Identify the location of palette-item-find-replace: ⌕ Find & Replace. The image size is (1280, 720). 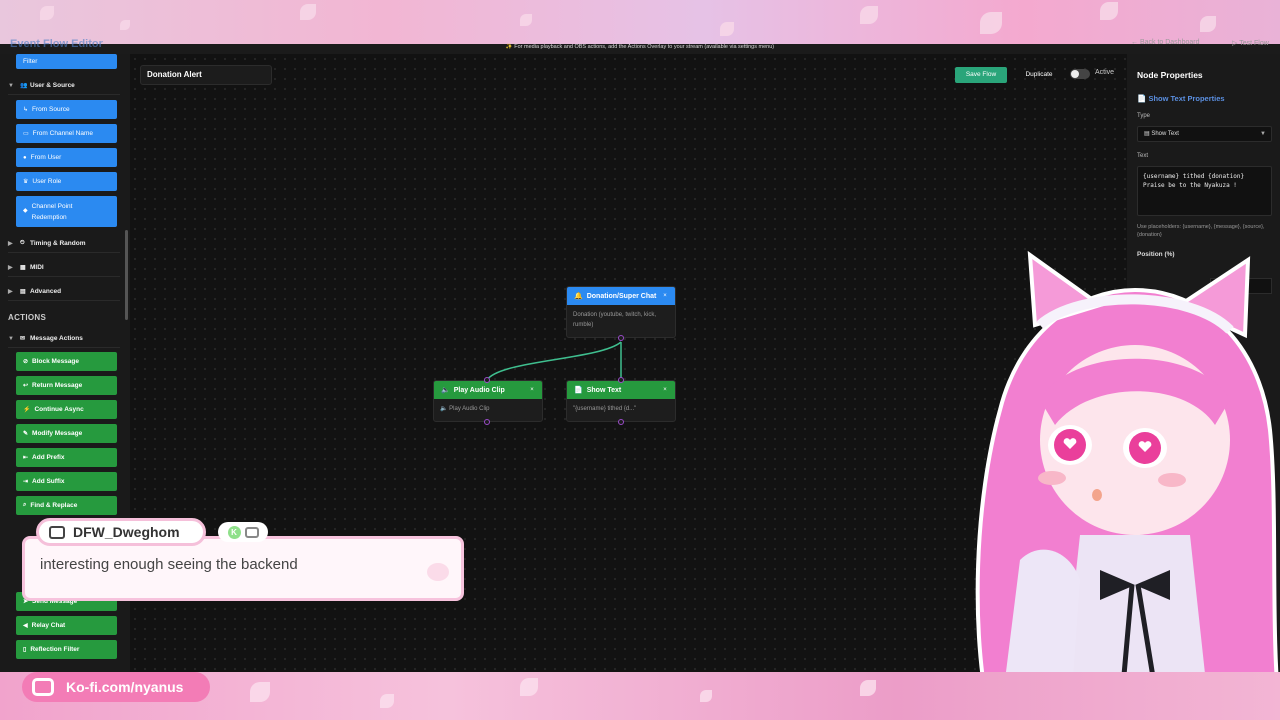
(66, 505).